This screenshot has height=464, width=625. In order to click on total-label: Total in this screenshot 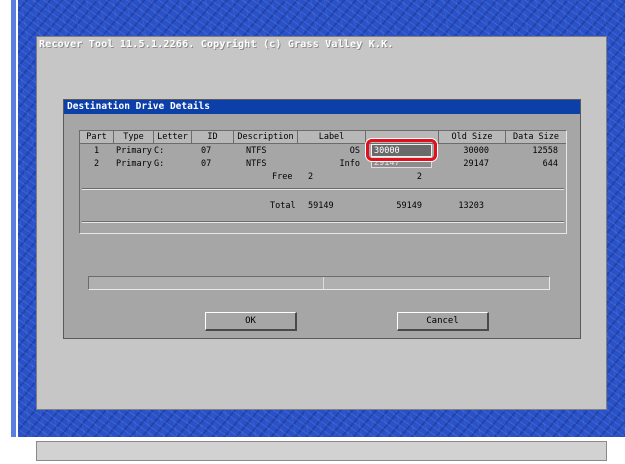, I will do `click(283, 206)`.